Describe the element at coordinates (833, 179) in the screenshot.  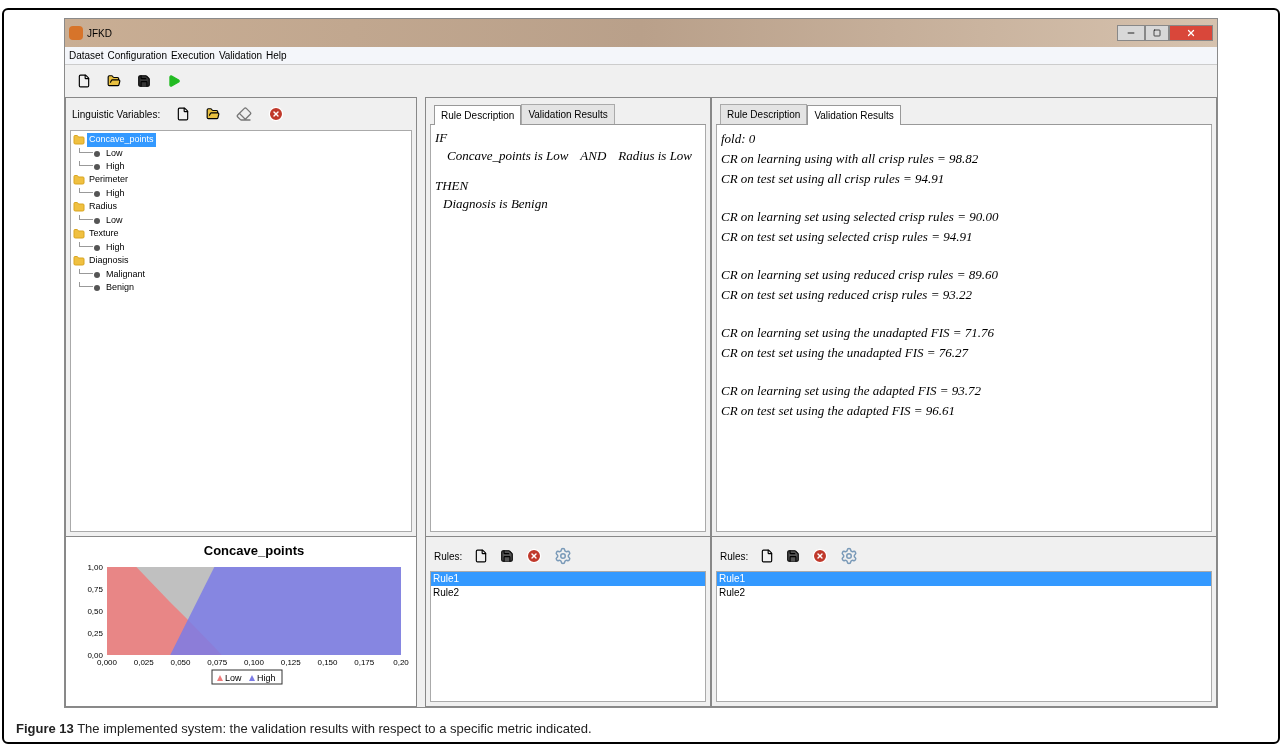
I see `result-line: CR on test set using all crisp rules = 94.91` at that location.